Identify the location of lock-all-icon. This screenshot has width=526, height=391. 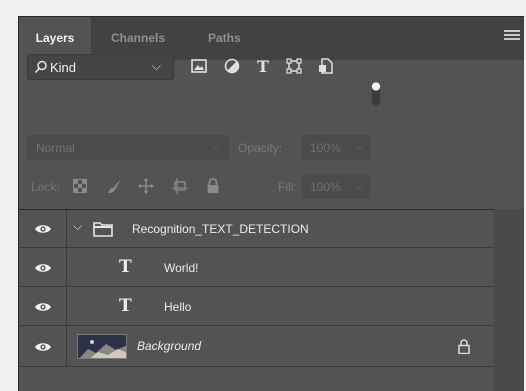
(213, 186).